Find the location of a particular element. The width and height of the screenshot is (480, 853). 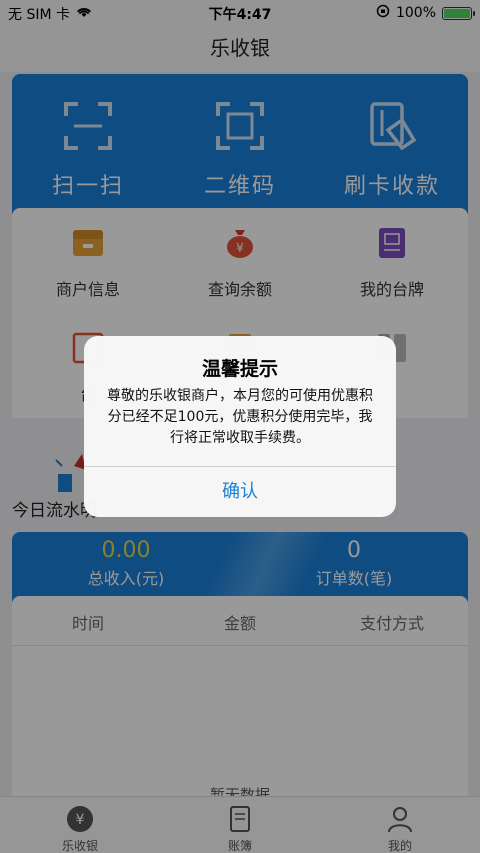

alert-title: 温馨提示 is located at coordinates (239, 369).